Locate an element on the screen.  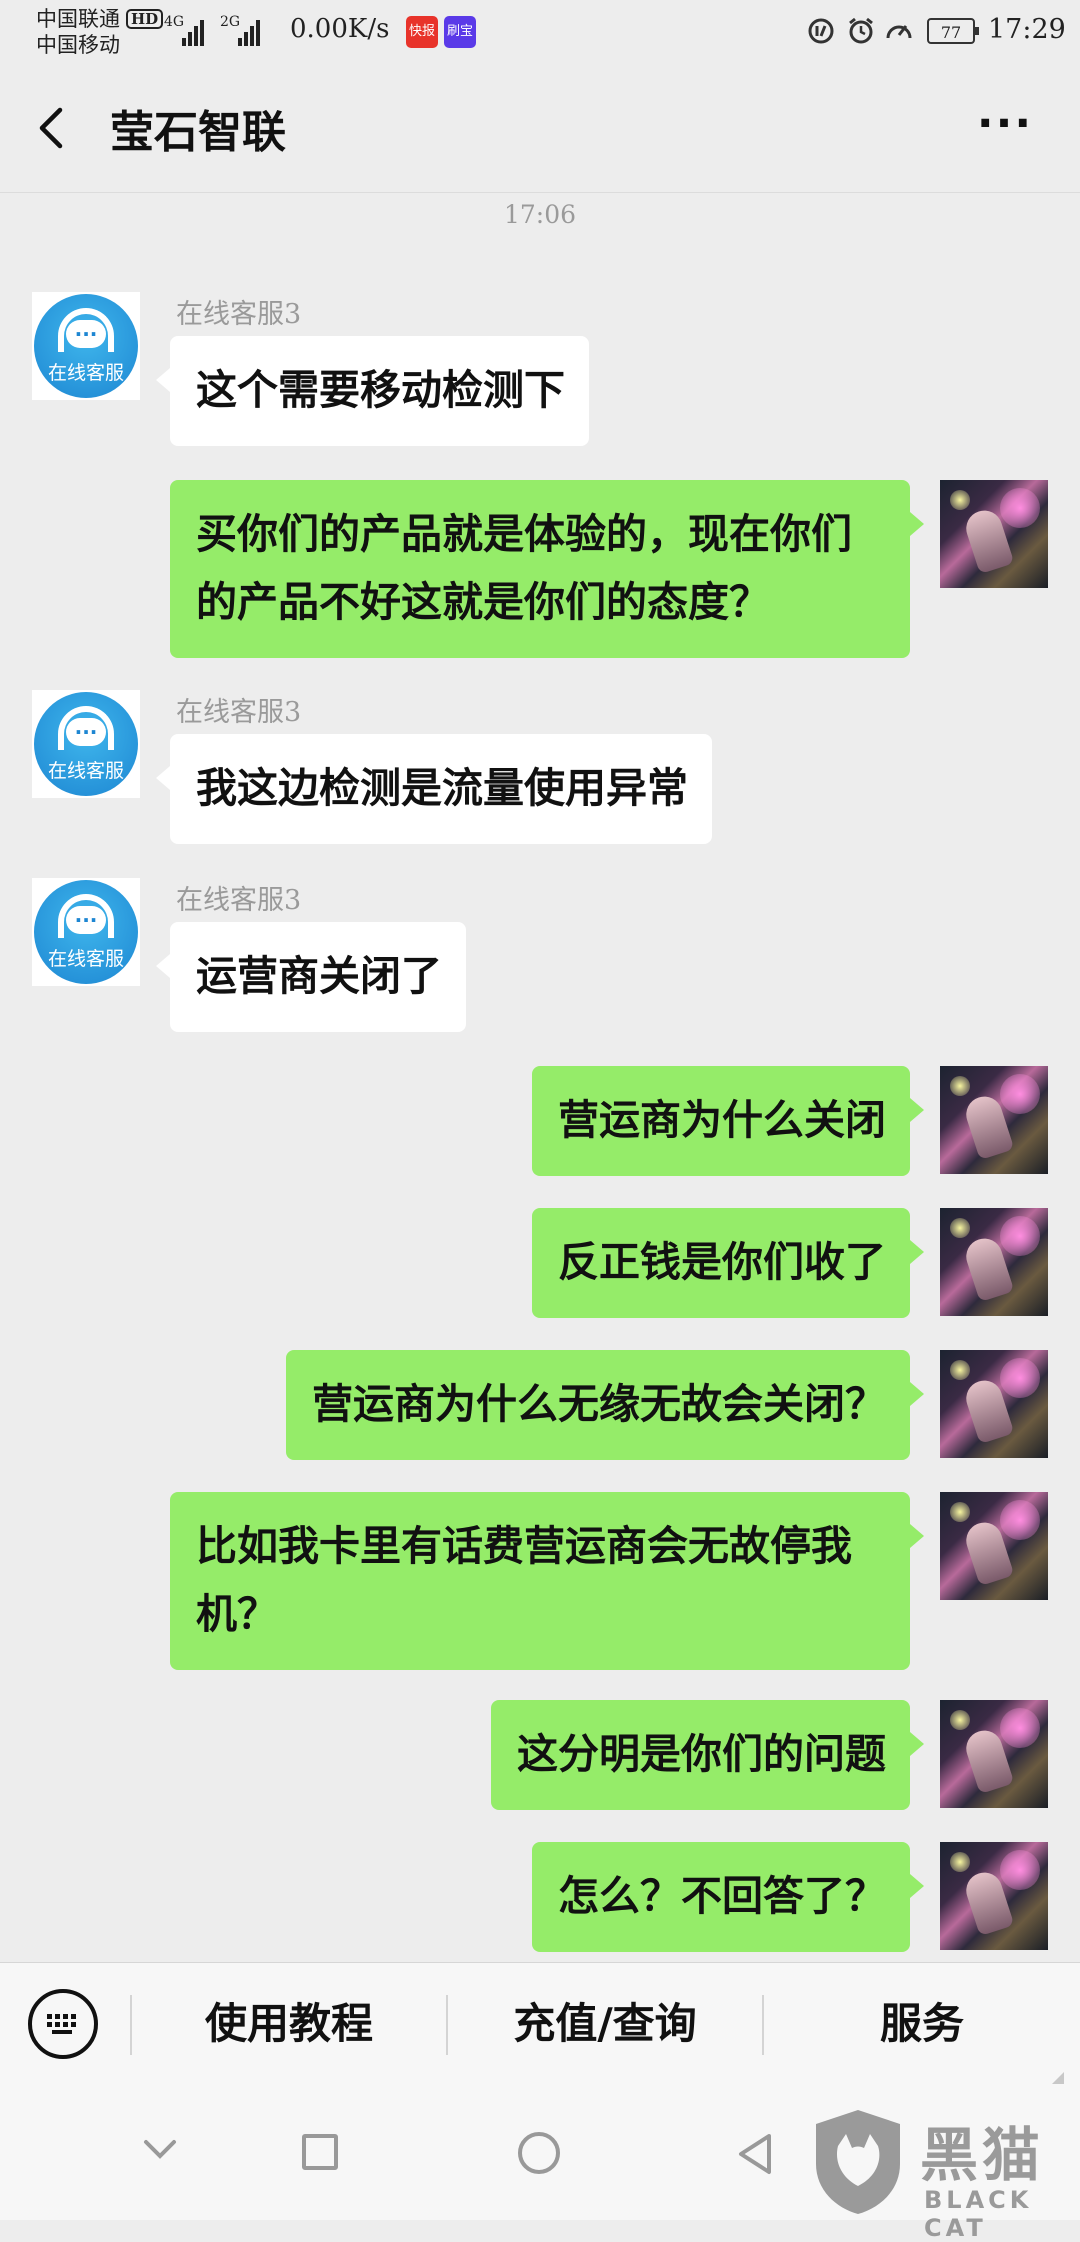
message-bubble: 营运商为什么无缘无故会关闭？ is located at coordinates (605, 1405).